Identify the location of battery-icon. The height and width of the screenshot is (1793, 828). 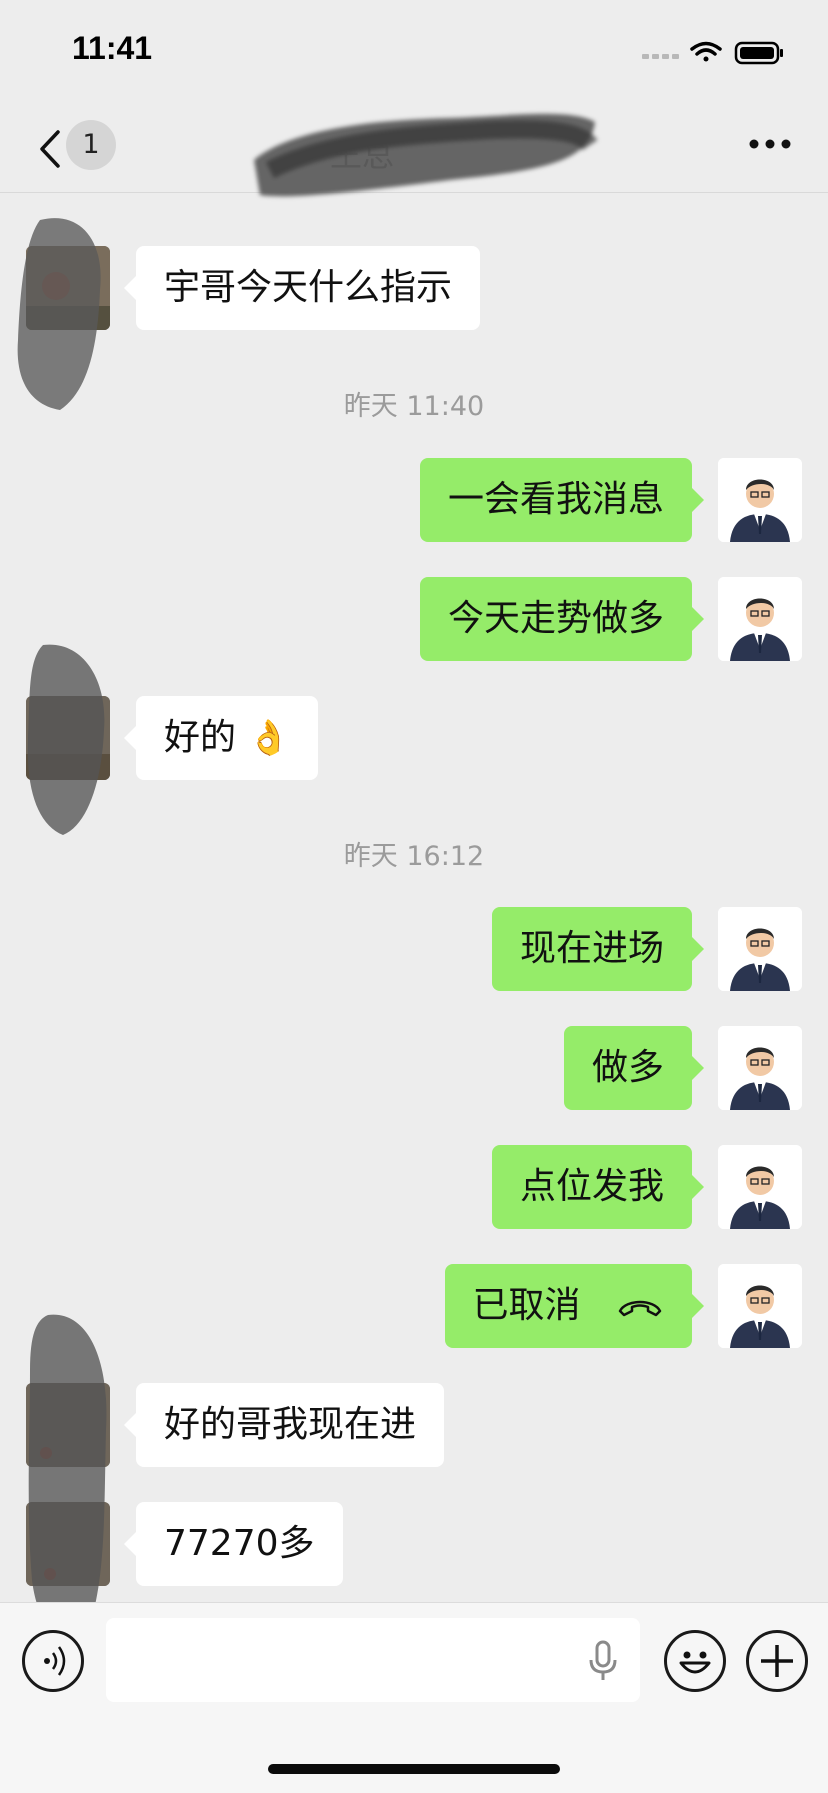
(758, 53).